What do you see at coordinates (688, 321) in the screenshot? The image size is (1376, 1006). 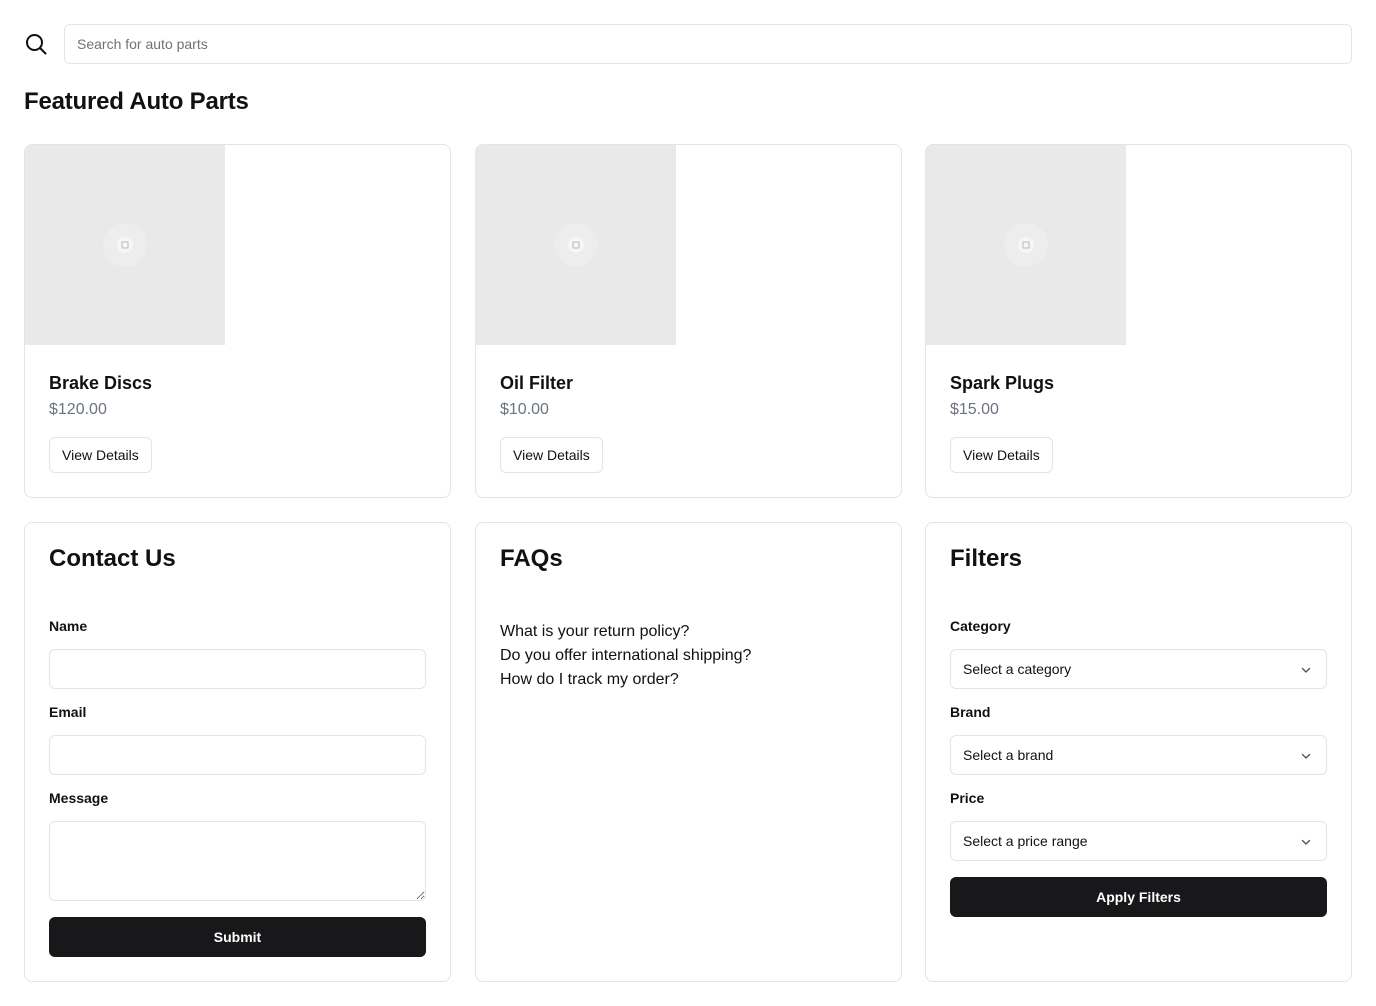 I see `product-card: Oil Filter $10.00 View Details` at bounding box center [688, 321].